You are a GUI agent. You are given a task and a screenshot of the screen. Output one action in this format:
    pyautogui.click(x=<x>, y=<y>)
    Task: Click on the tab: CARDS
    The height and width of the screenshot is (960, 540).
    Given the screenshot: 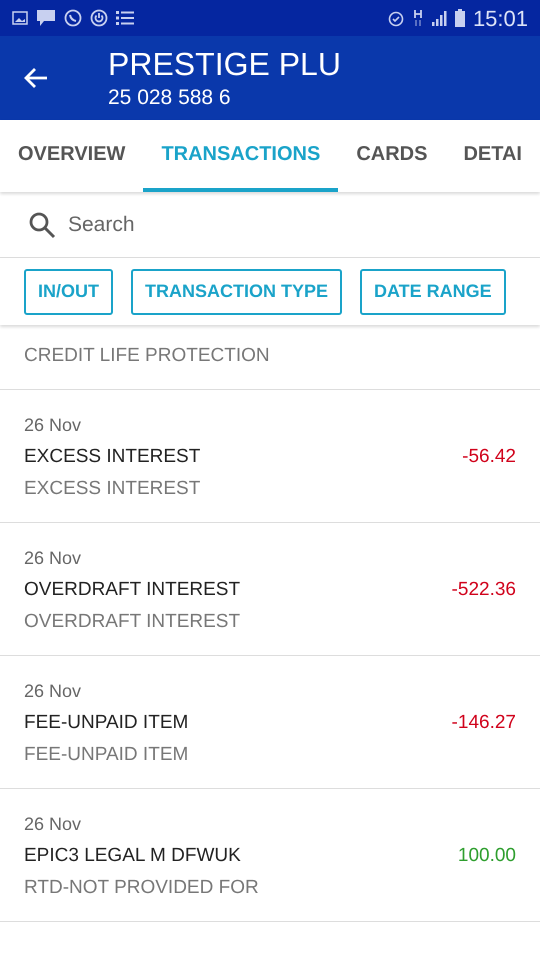 What is the action you would take?
    pyautogui.click(x=392, y=156)
    